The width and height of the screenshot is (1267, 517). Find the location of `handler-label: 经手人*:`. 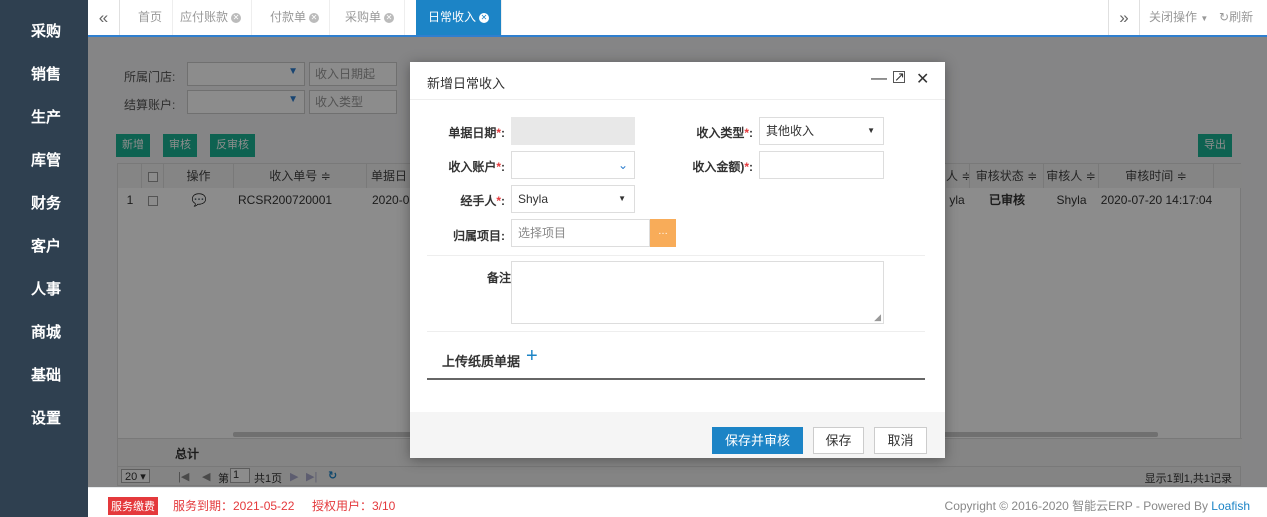

handler-label: 经手人*: is located at coordinates (482, 201).